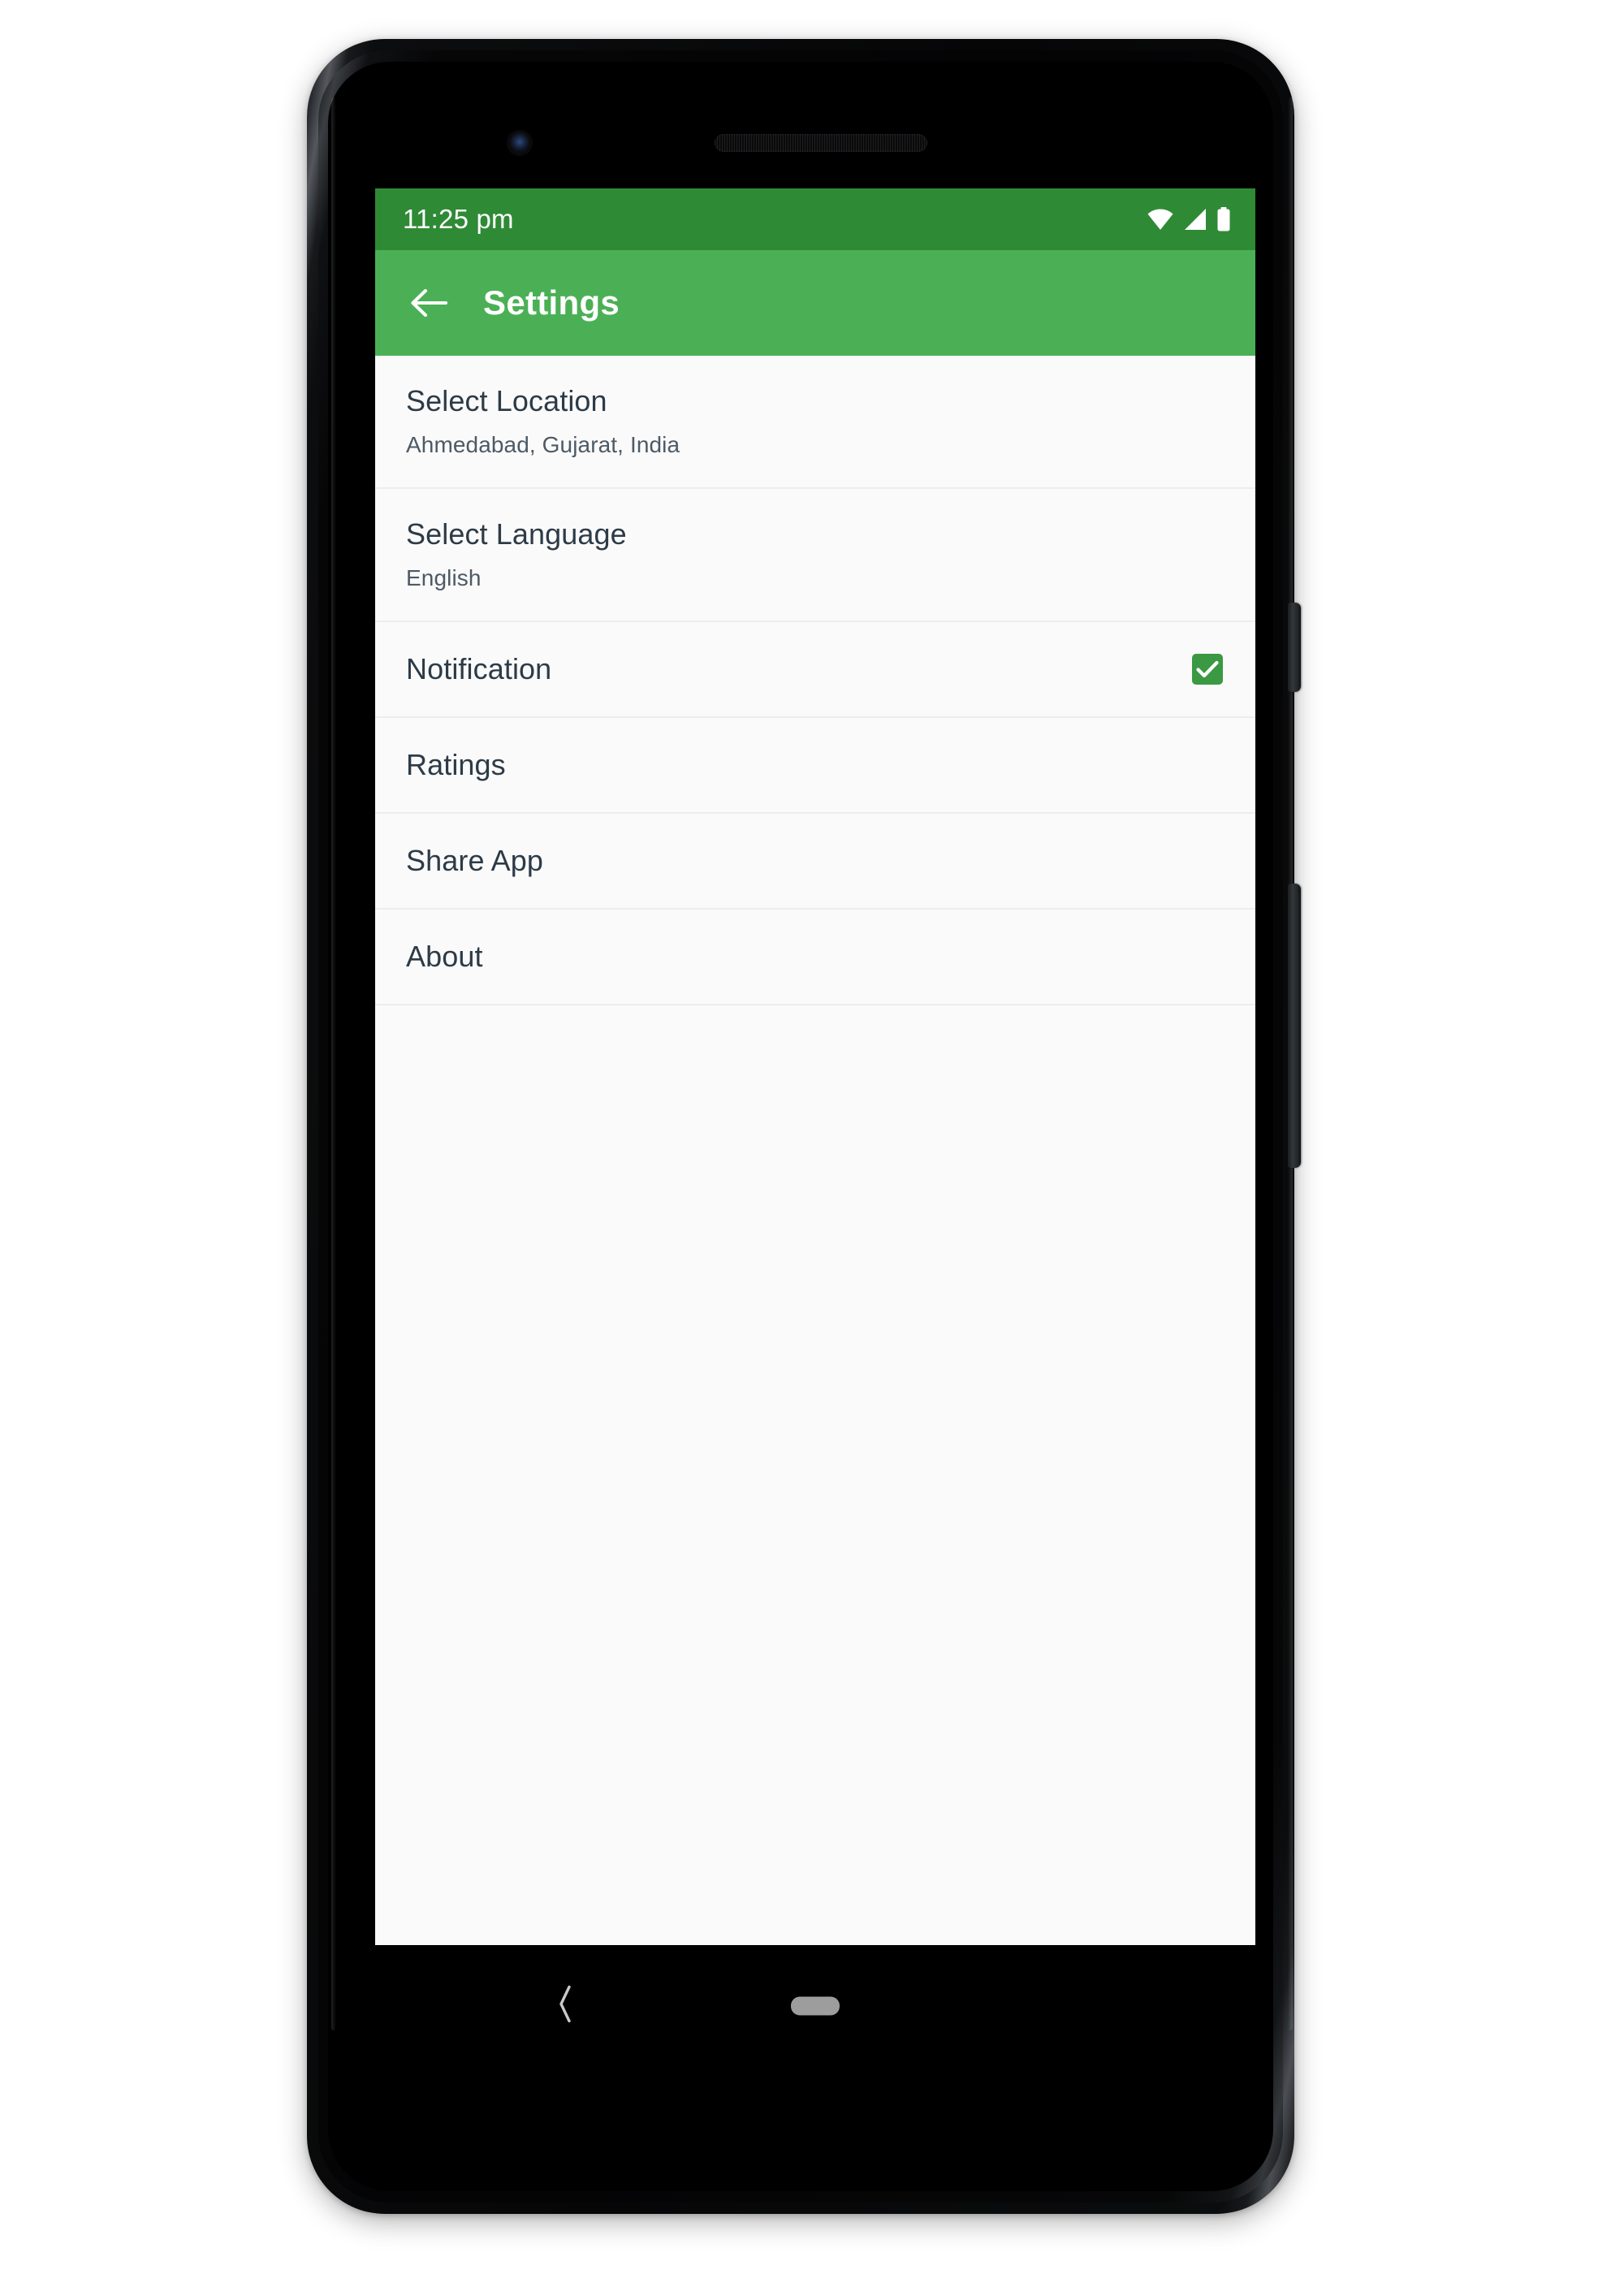 Image resolution: width=1624 pixels, height=2274 pixels. Describe the element at coordinates (543, 445) in the screenshot. I see `settings-row-subtitle: Ahmedabad, Gujarat, India` at that location.